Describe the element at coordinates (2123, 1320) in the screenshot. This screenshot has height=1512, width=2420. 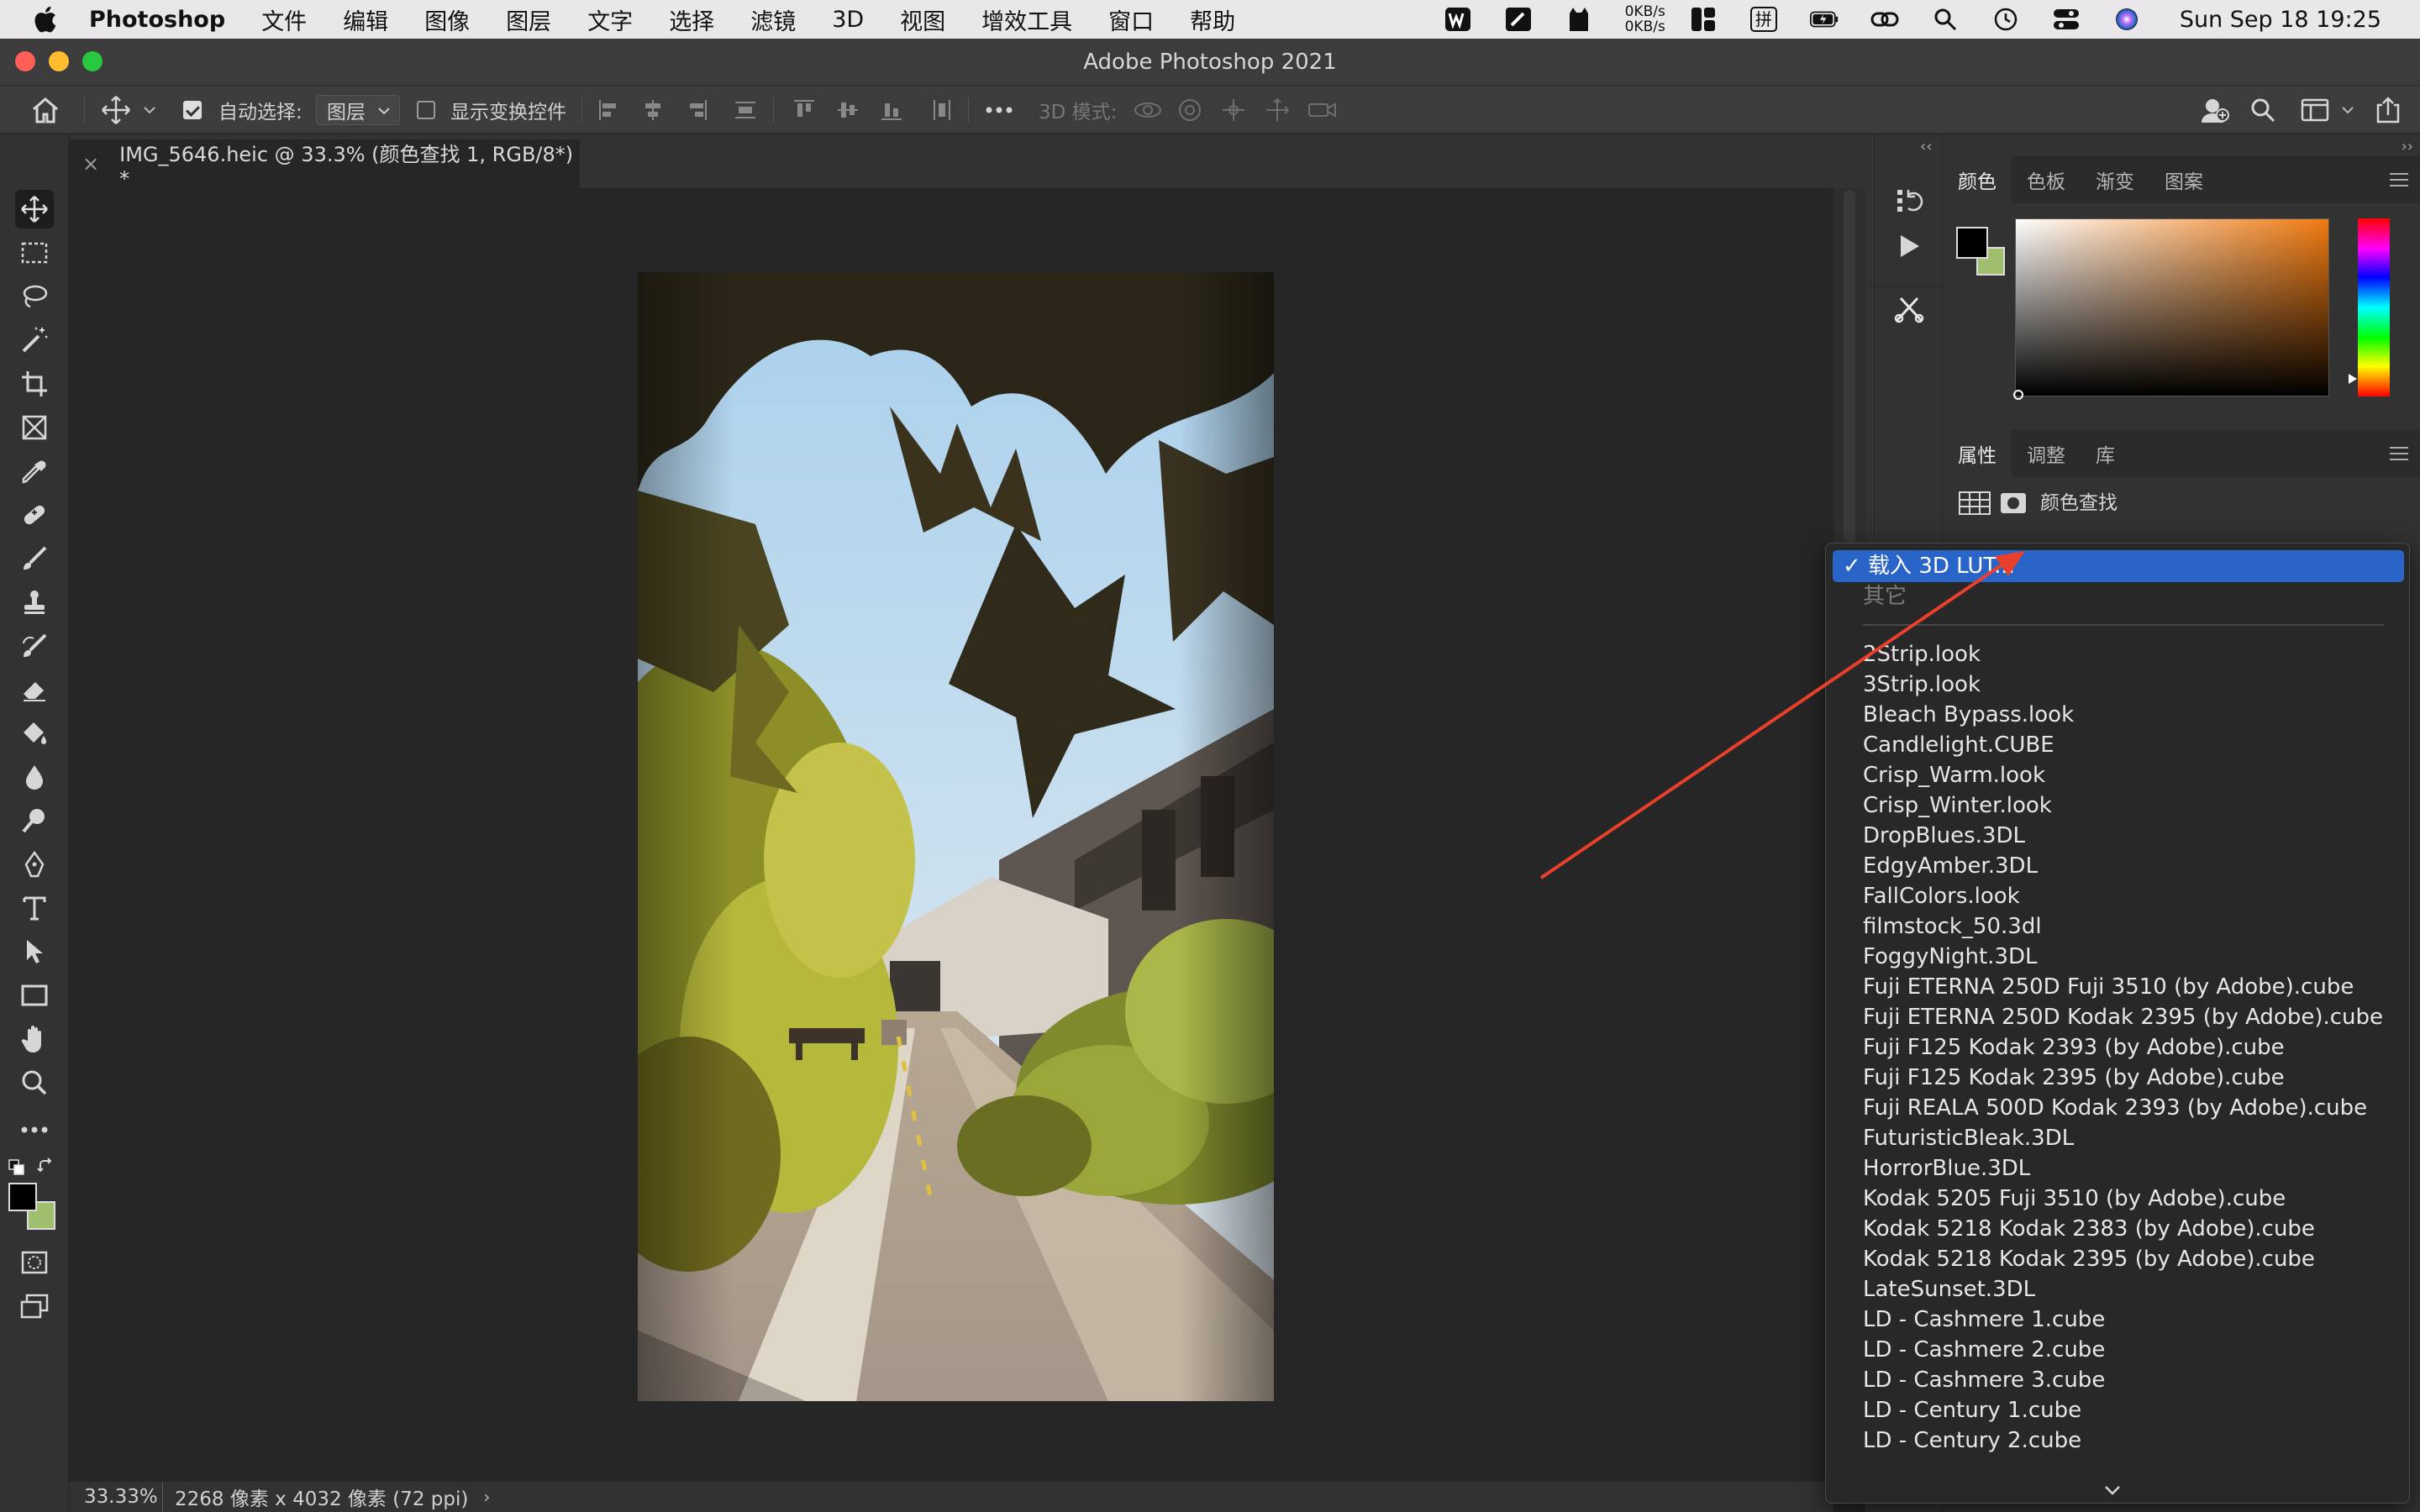
I see `lut-menu-item: LD - Cashmere 1.cube` at that location.